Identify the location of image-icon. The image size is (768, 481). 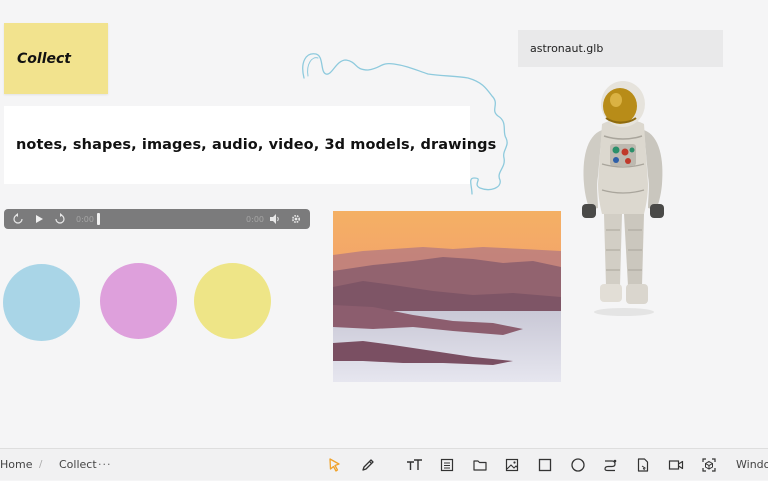
(512, 465).